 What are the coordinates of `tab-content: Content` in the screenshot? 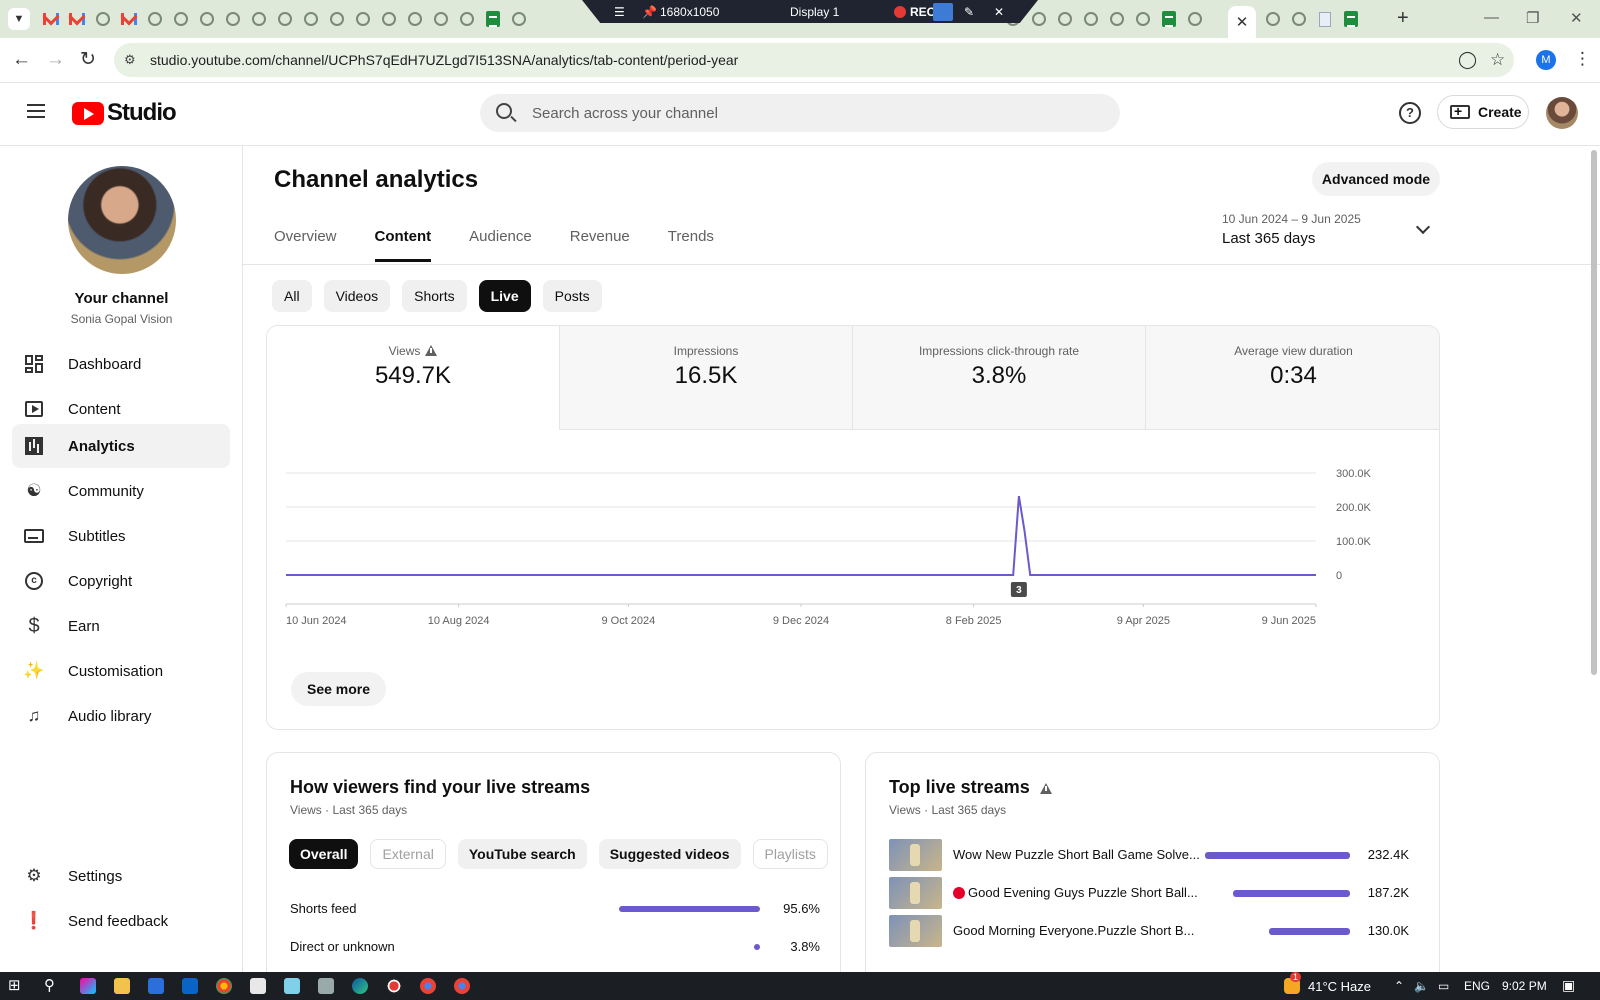 It's located at (403, 245).